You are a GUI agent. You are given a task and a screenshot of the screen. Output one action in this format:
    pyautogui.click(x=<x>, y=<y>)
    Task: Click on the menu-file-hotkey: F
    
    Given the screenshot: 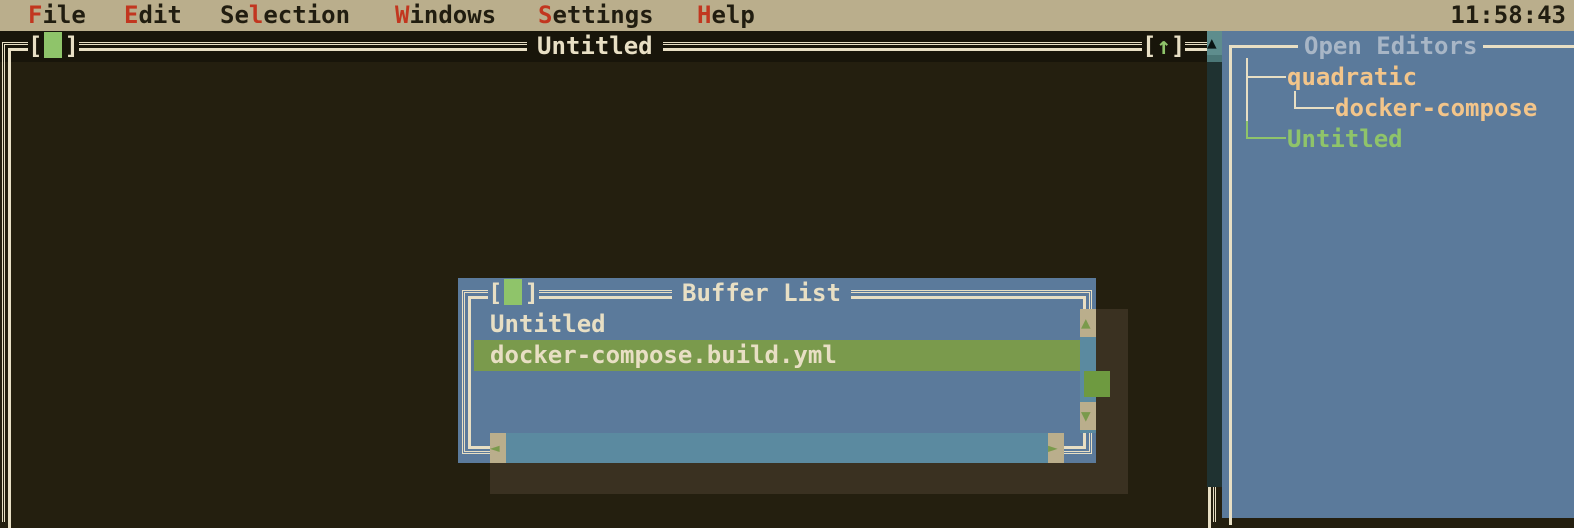 What is the action you would take?
    pyautogui.click(x=35, y=15)
    